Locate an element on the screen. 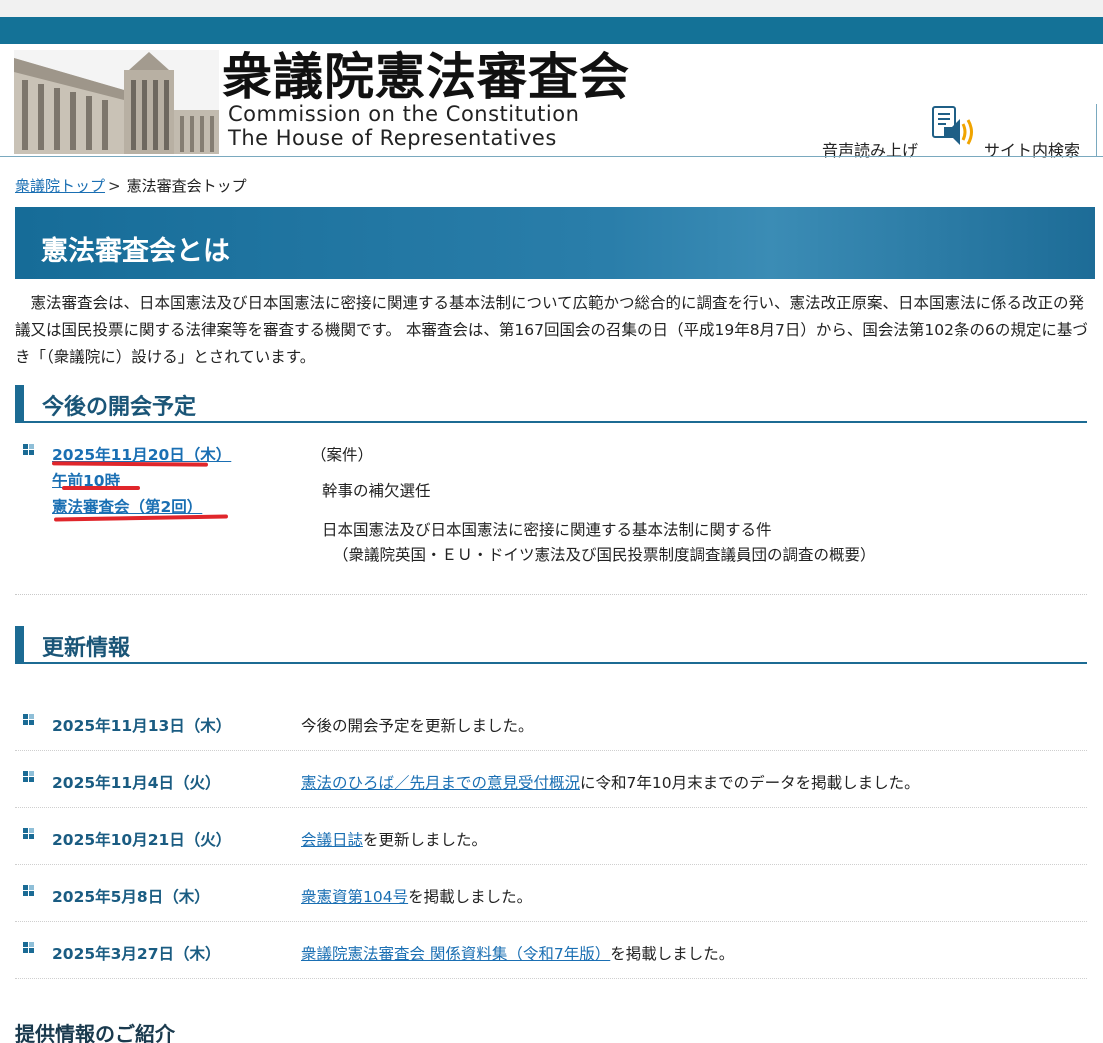 The width and height of the screenshot is (1103, 1043). news-date: 2025年5月8日（木） is located at coordinates (131, 897).